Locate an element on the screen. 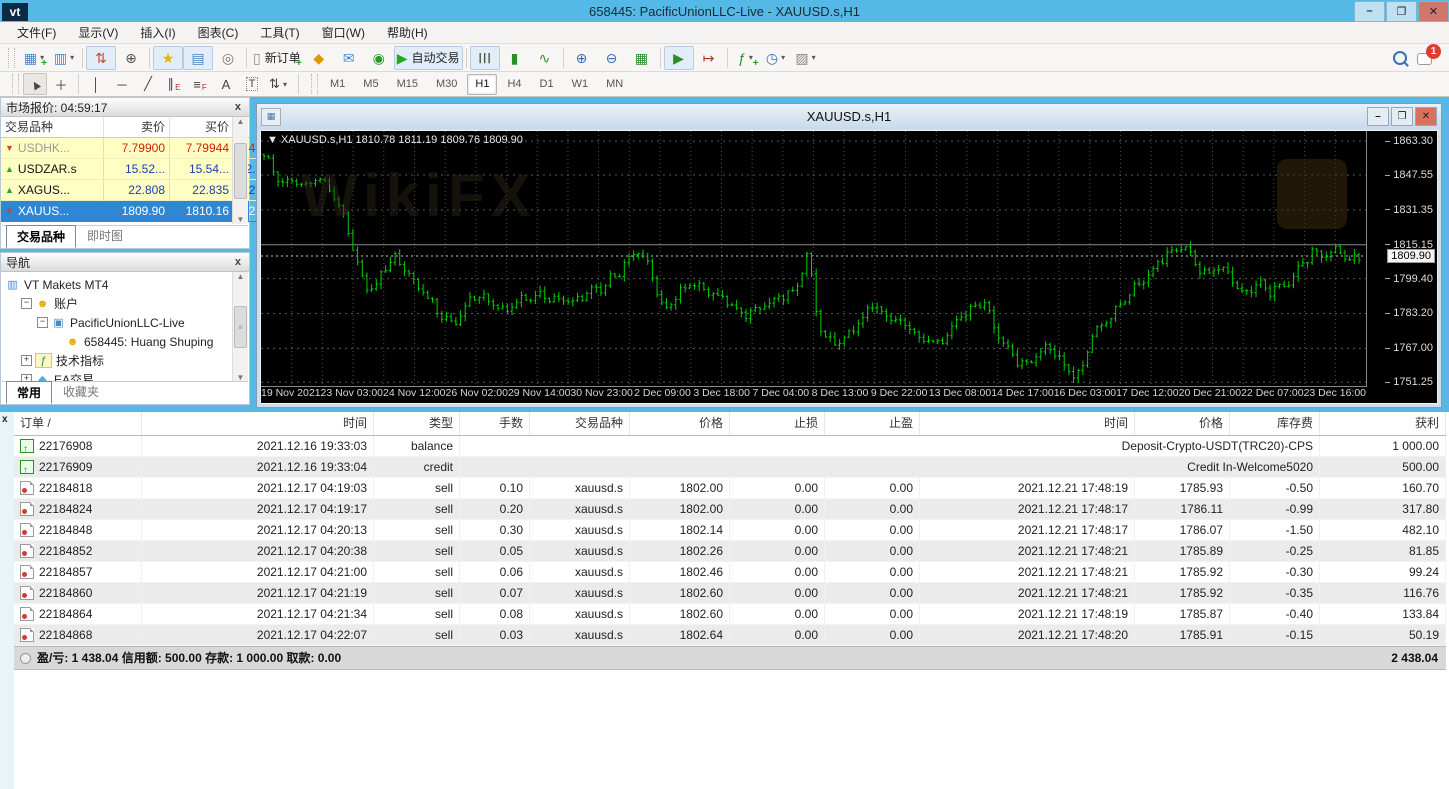  market-watch-column-1: 卖价 is located at coordinates (137, 127).